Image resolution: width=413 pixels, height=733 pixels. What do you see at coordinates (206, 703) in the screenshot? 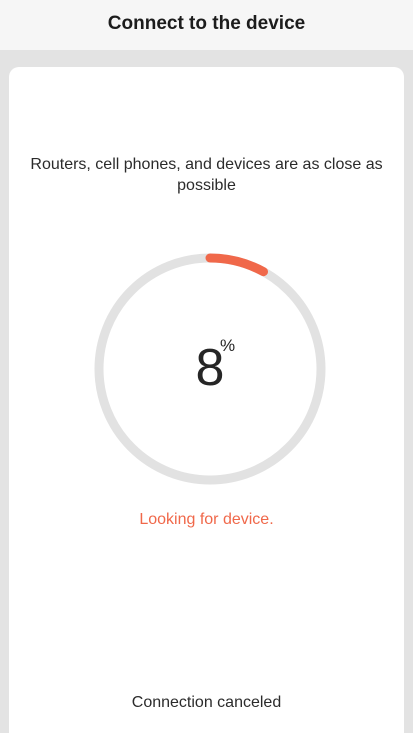
I see `cancel-connection-button: Connection canceled` at bounding box center [206, 703].